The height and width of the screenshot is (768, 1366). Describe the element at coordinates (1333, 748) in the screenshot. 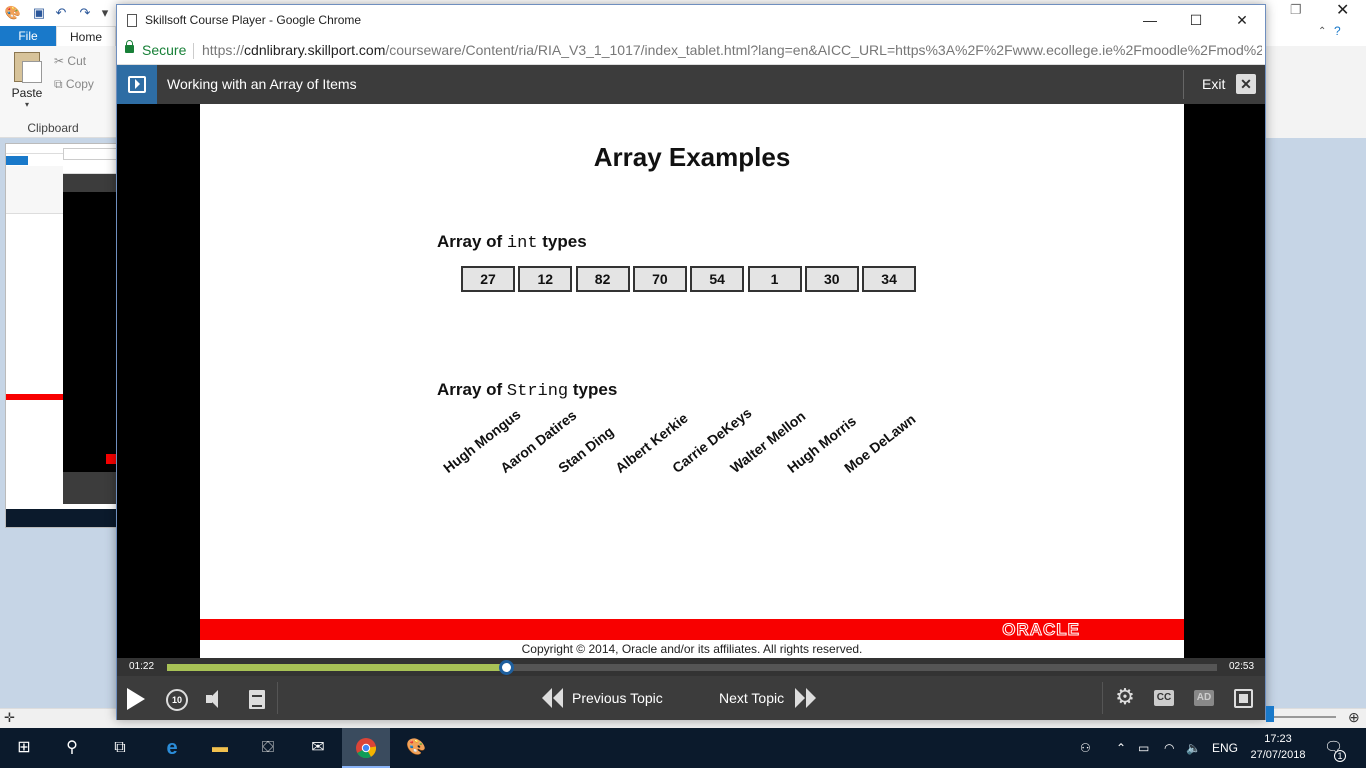

I see `action-center-icon: 🗨` at that location.